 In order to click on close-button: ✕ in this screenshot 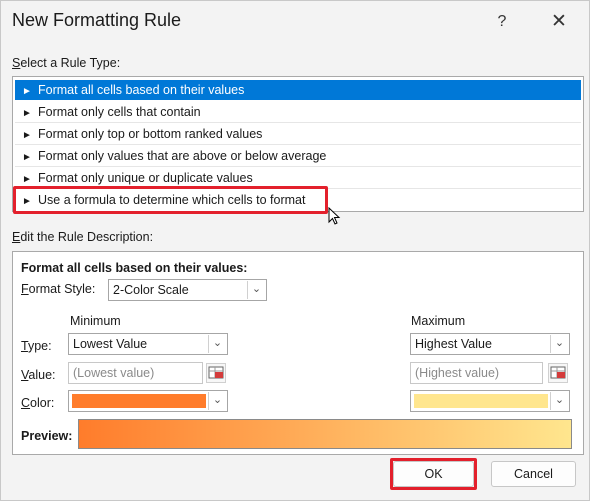, I will do `click(559, 22)`.